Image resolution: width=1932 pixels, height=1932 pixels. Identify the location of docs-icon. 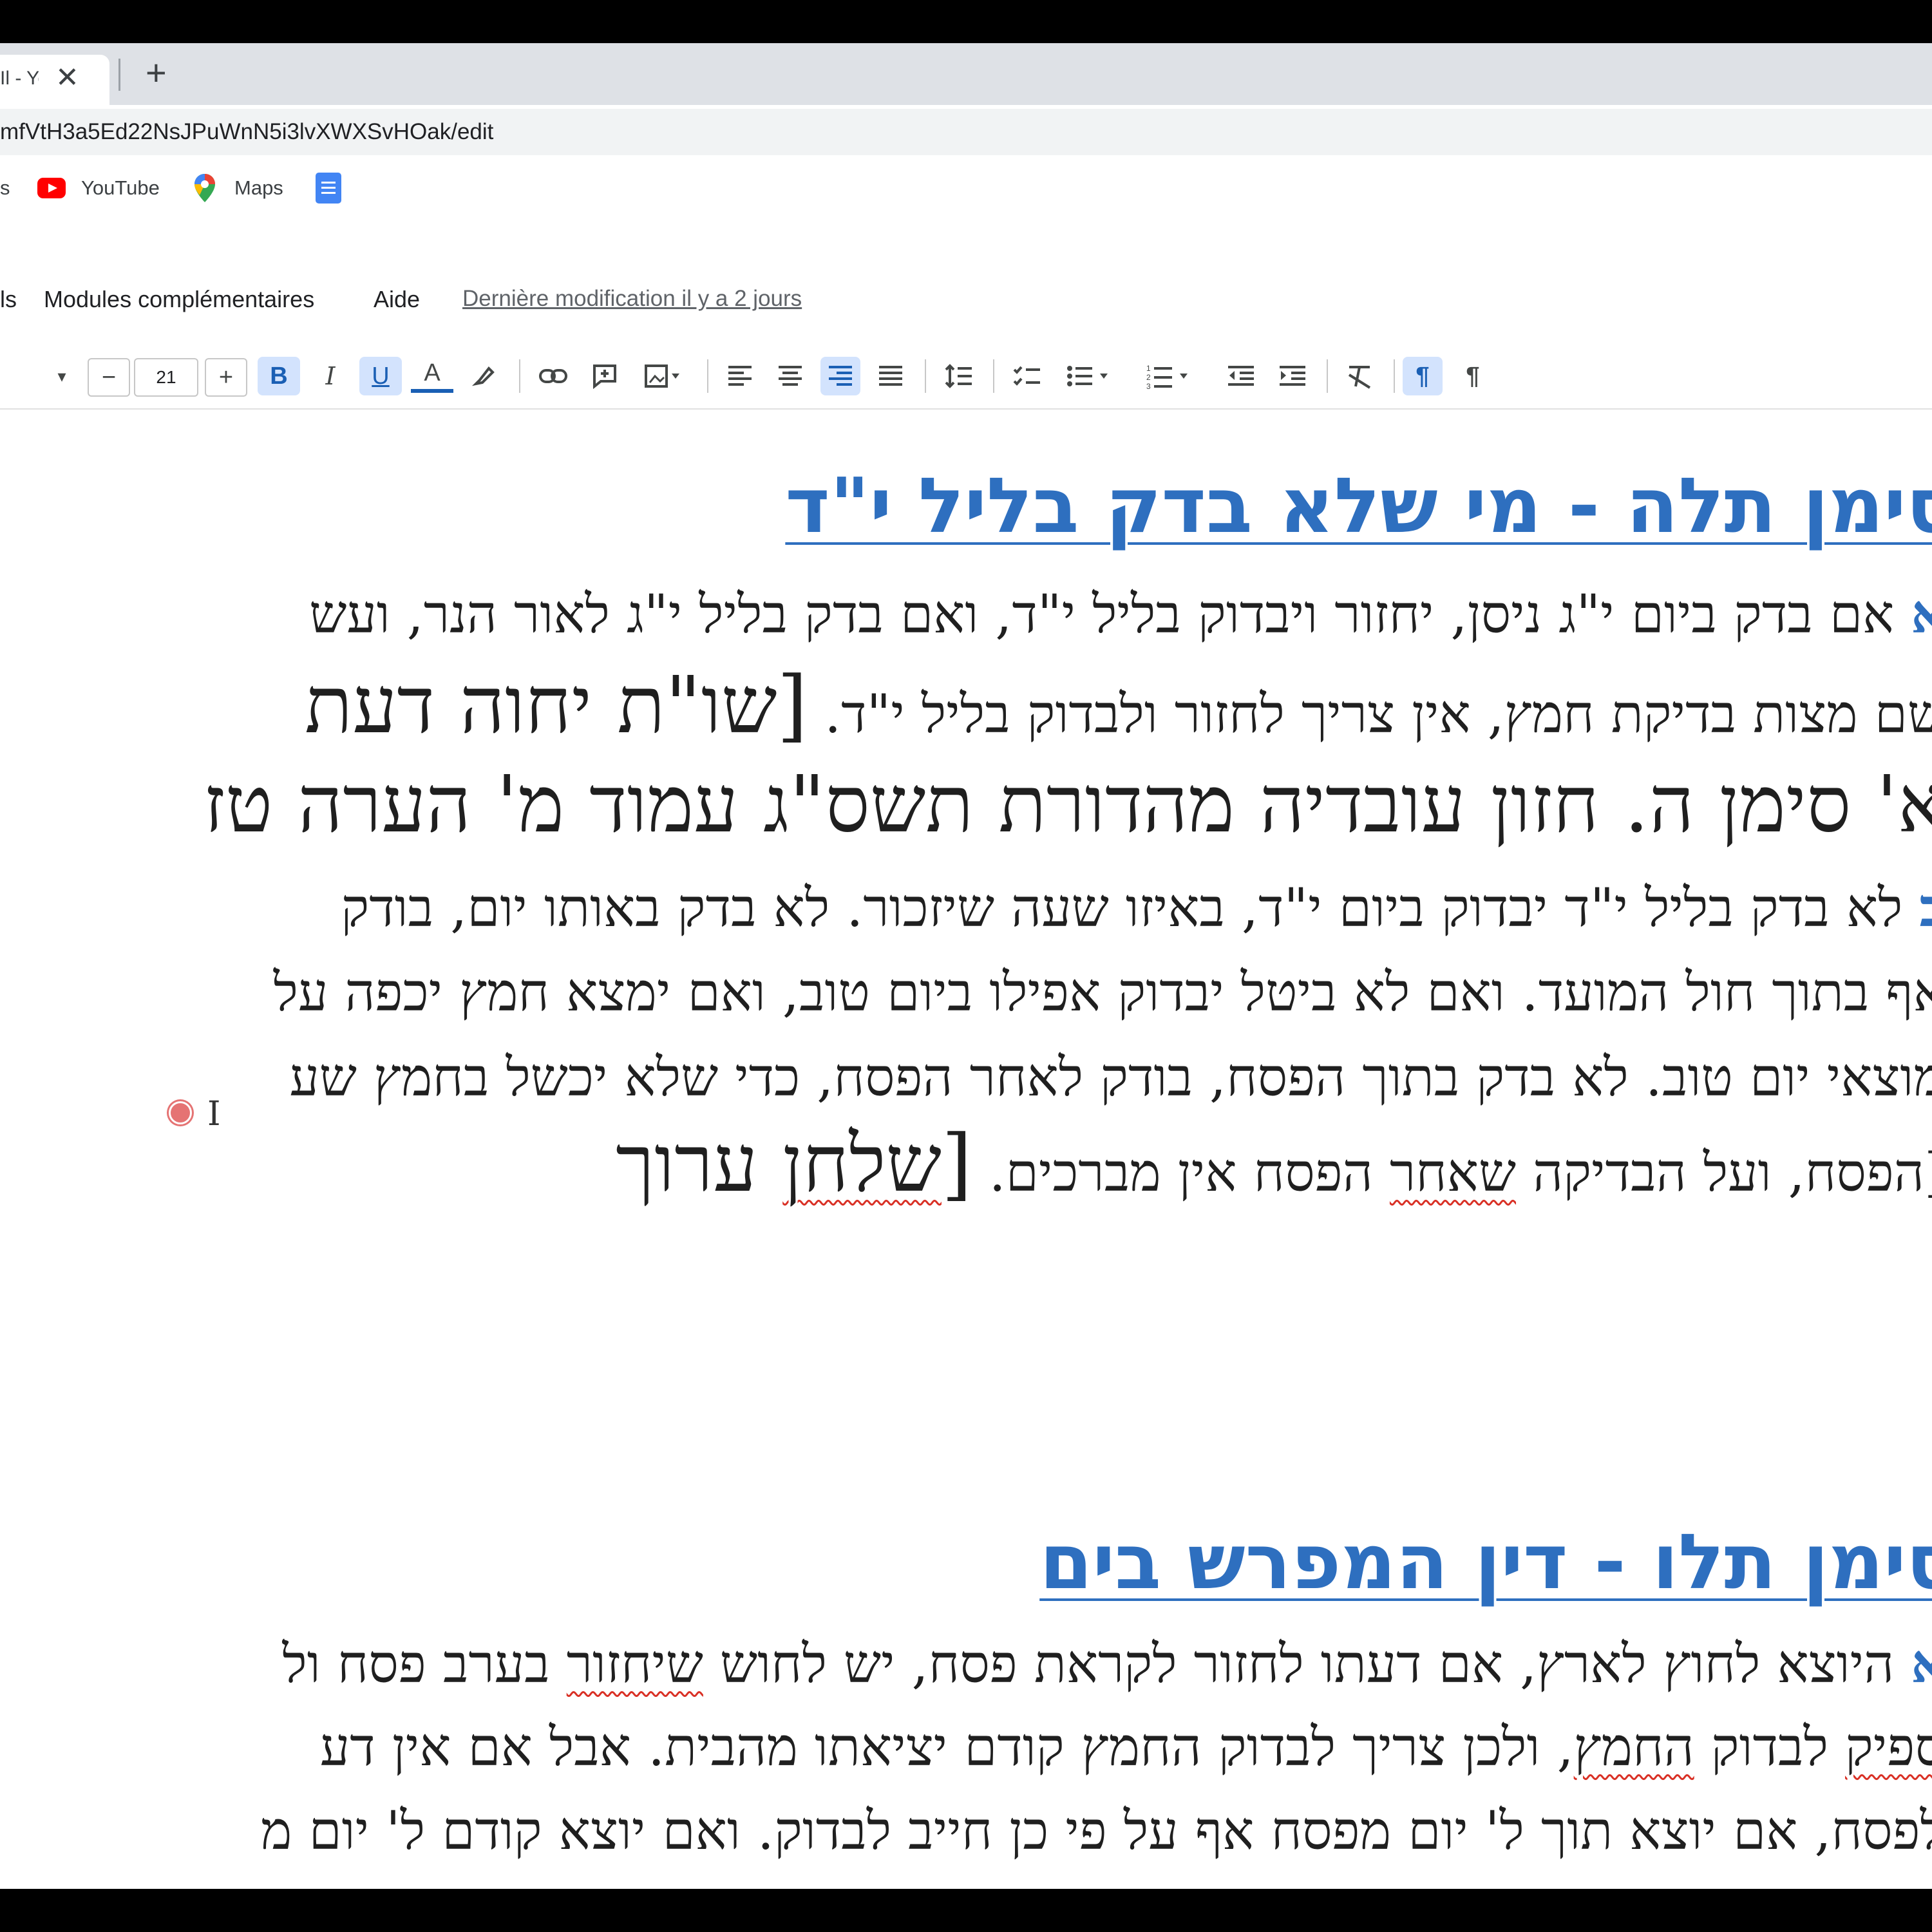
(328, 189).